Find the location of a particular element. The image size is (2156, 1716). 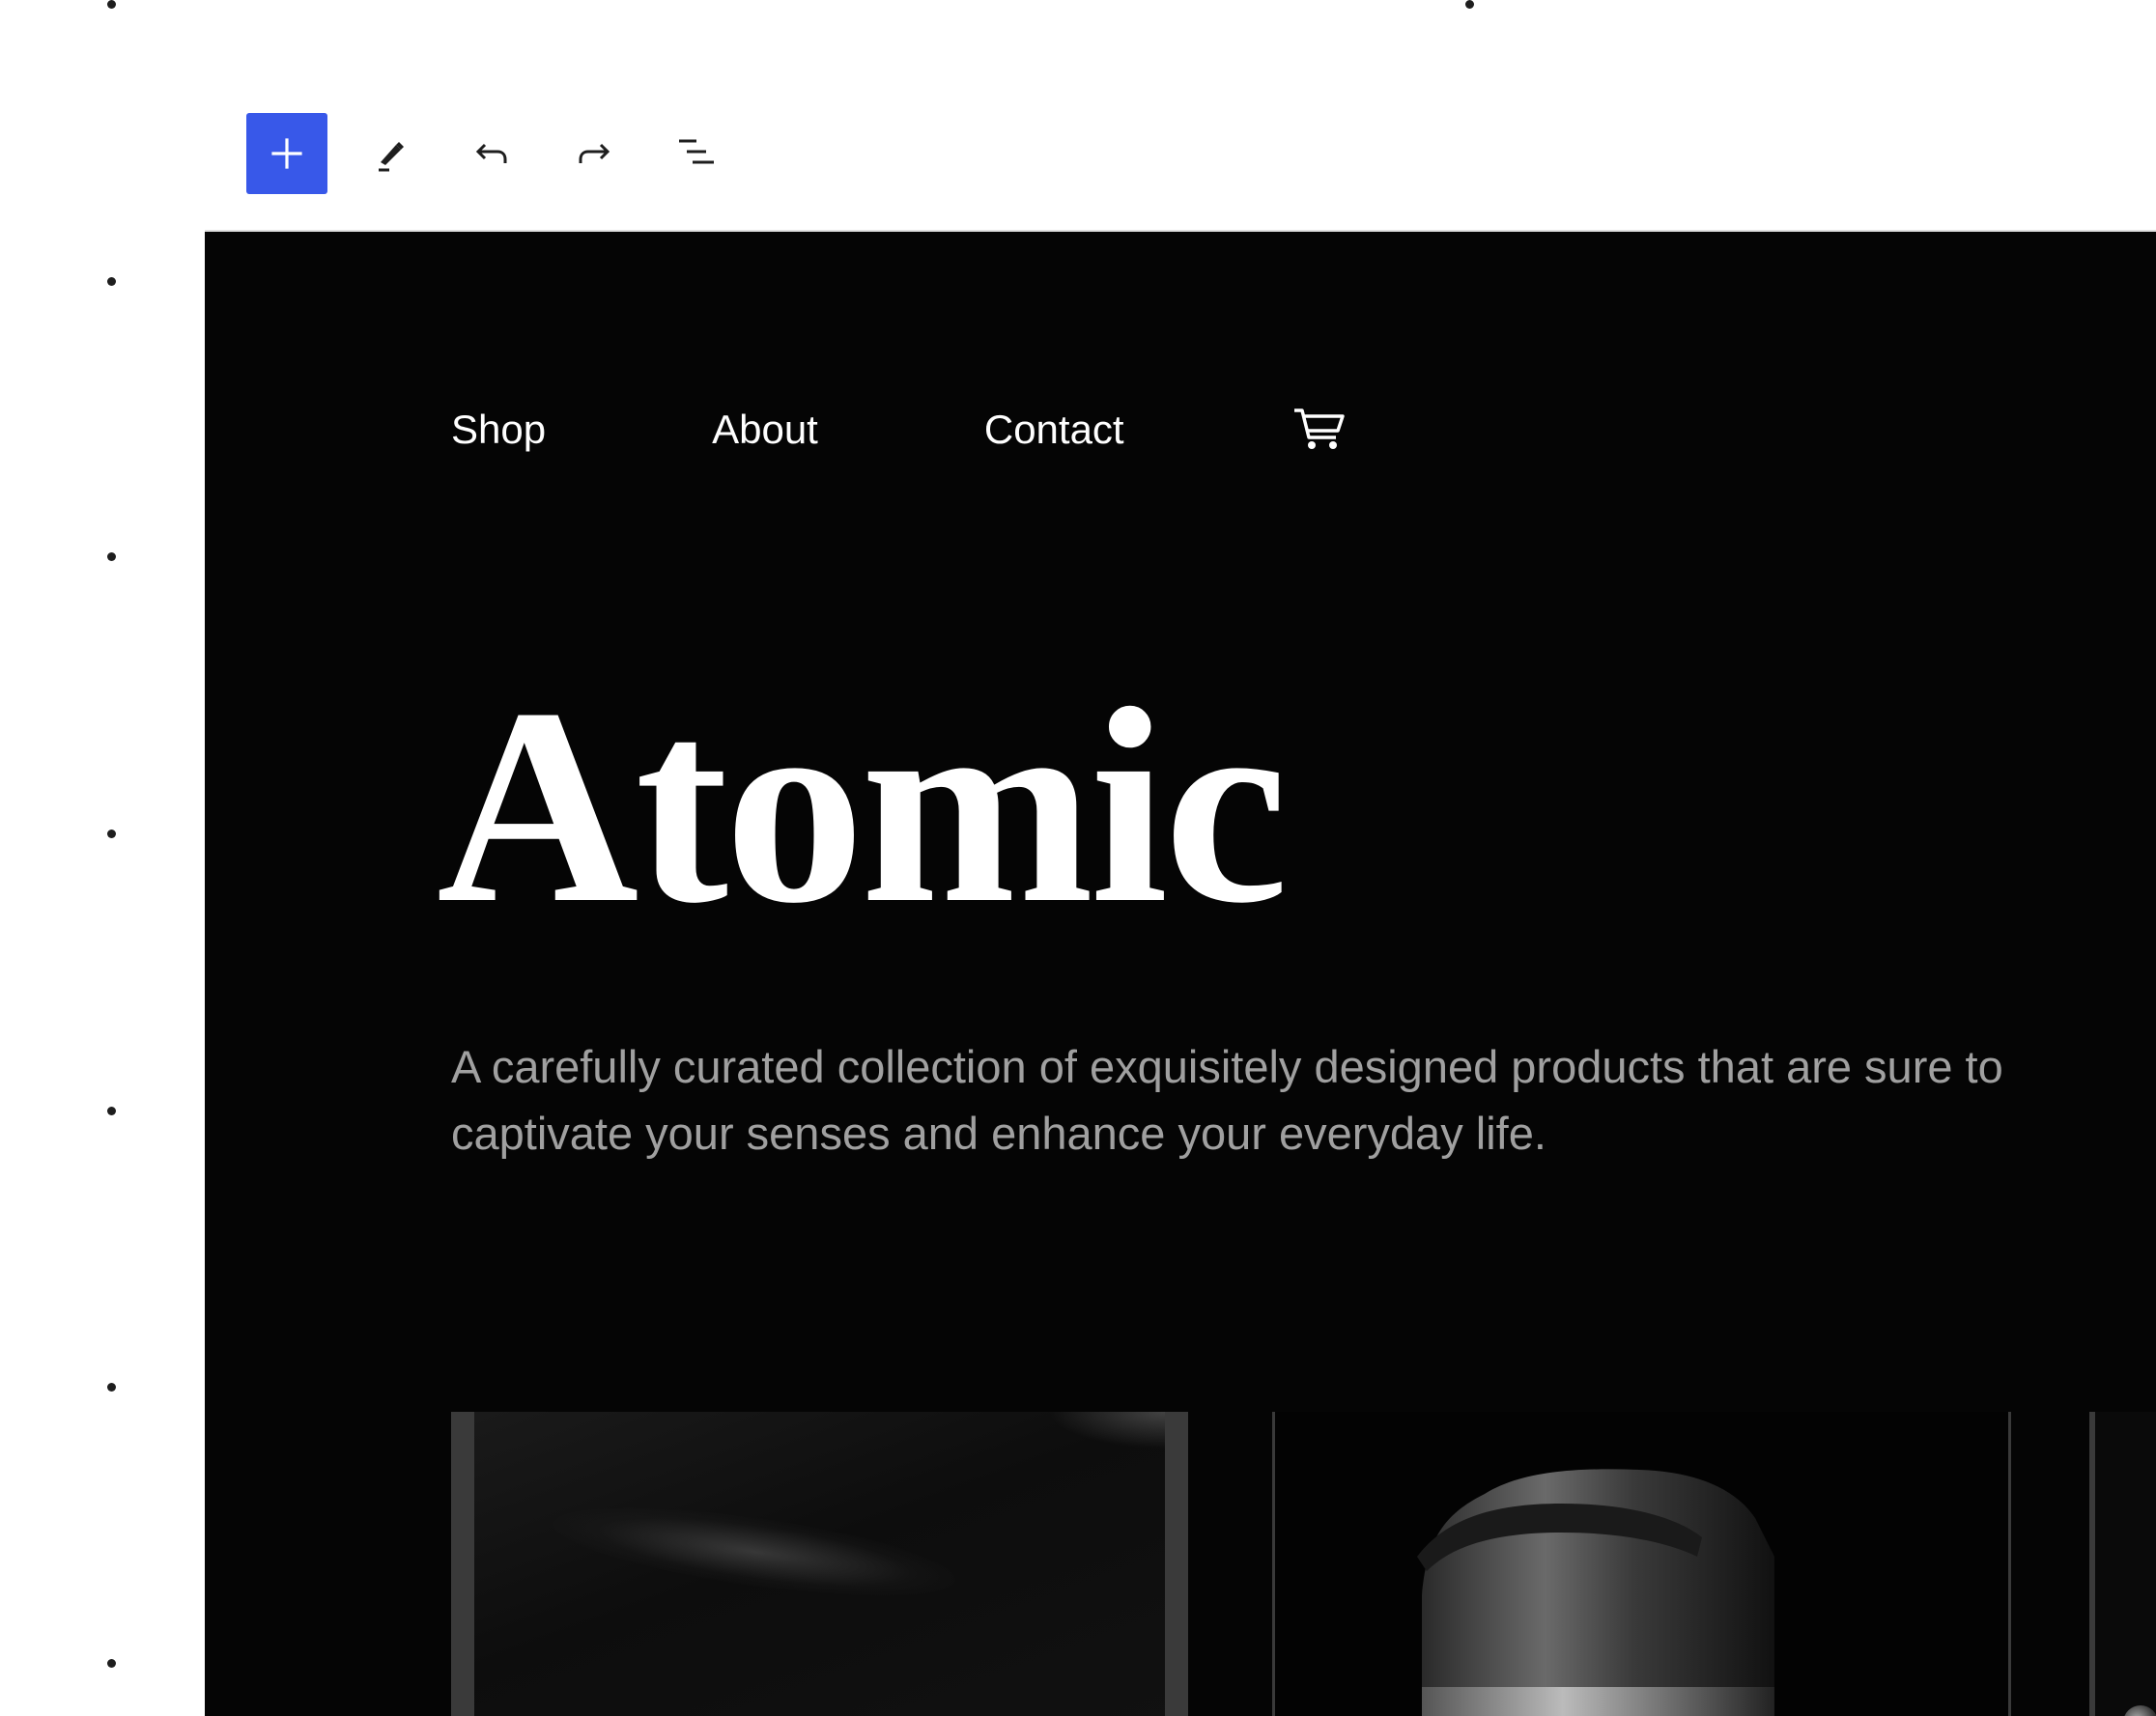

undo-button is located at coordinates (491, 153).